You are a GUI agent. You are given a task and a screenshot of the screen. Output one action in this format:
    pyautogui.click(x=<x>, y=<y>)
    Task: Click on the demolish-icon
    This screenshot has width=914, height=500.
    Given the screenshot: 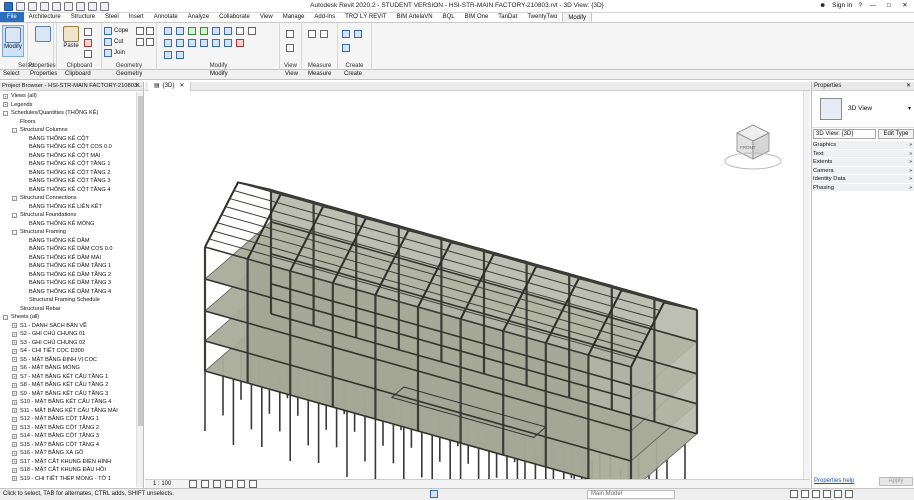 What is the action you would take?
    pyautogui.click(x=150, y=41)
    